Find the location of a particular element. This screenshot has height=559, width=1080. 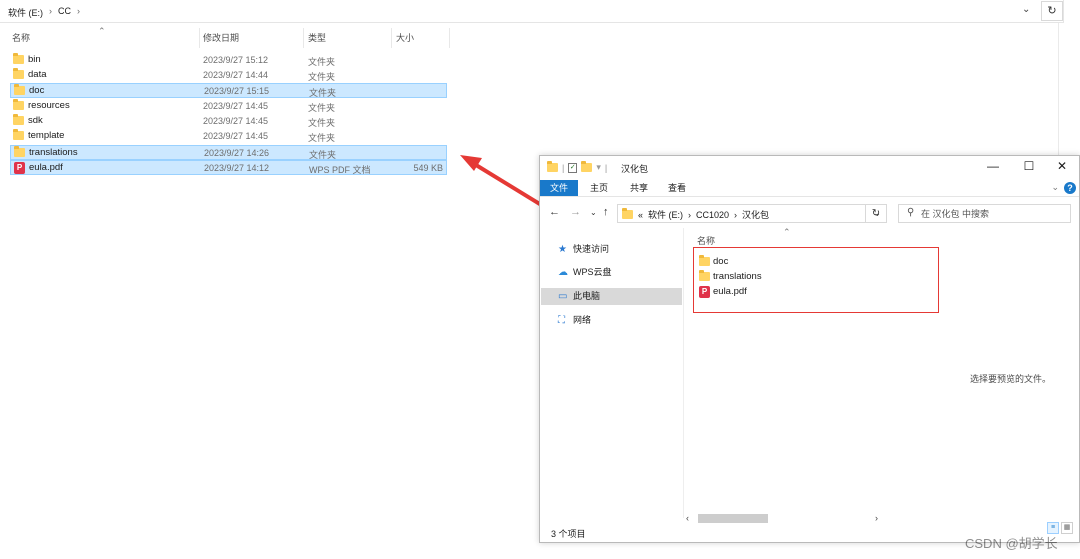

new-folder-icon is located at coordinates (587, 166).